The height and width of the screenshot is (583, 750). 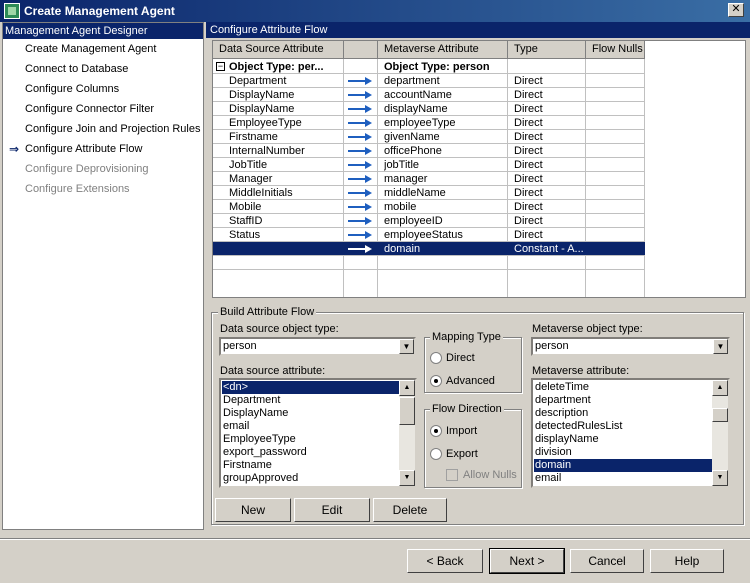 I want to click on list-item: description, so click(x=623, y=413).